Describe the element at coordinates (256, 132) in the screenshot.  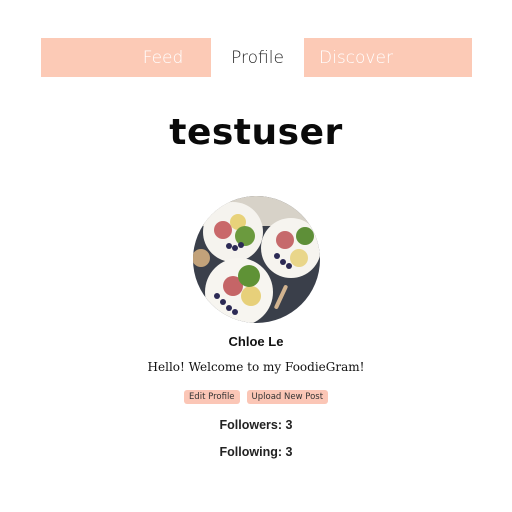
I see `profile-username: testuser` at that location.